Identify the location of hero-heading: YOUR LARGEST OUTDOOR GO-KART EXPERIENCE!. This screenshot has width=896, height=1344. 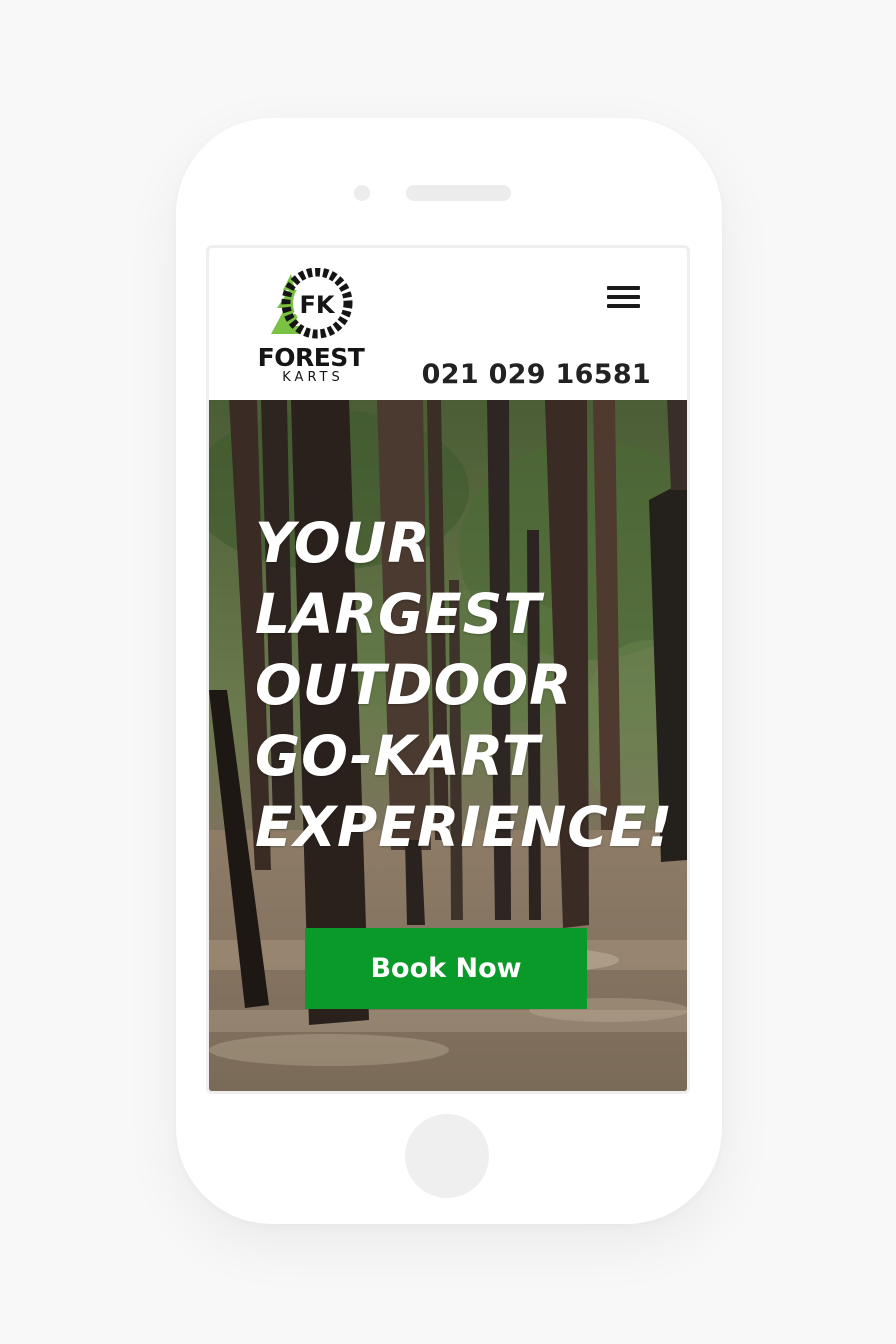
(465, 685).